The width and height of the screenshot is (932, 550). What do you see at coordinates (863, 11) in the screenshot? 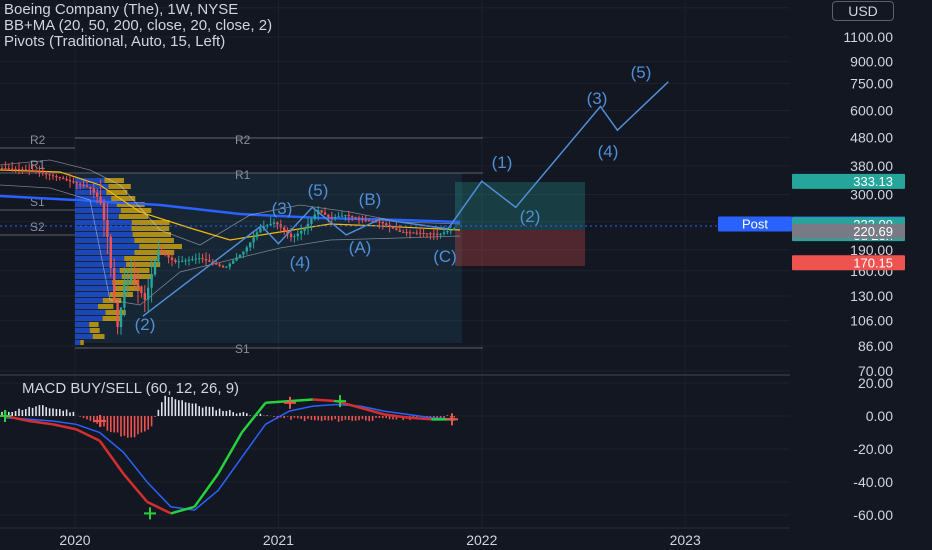
I see `currency-selector: USD` at bounding box center [863, 11].